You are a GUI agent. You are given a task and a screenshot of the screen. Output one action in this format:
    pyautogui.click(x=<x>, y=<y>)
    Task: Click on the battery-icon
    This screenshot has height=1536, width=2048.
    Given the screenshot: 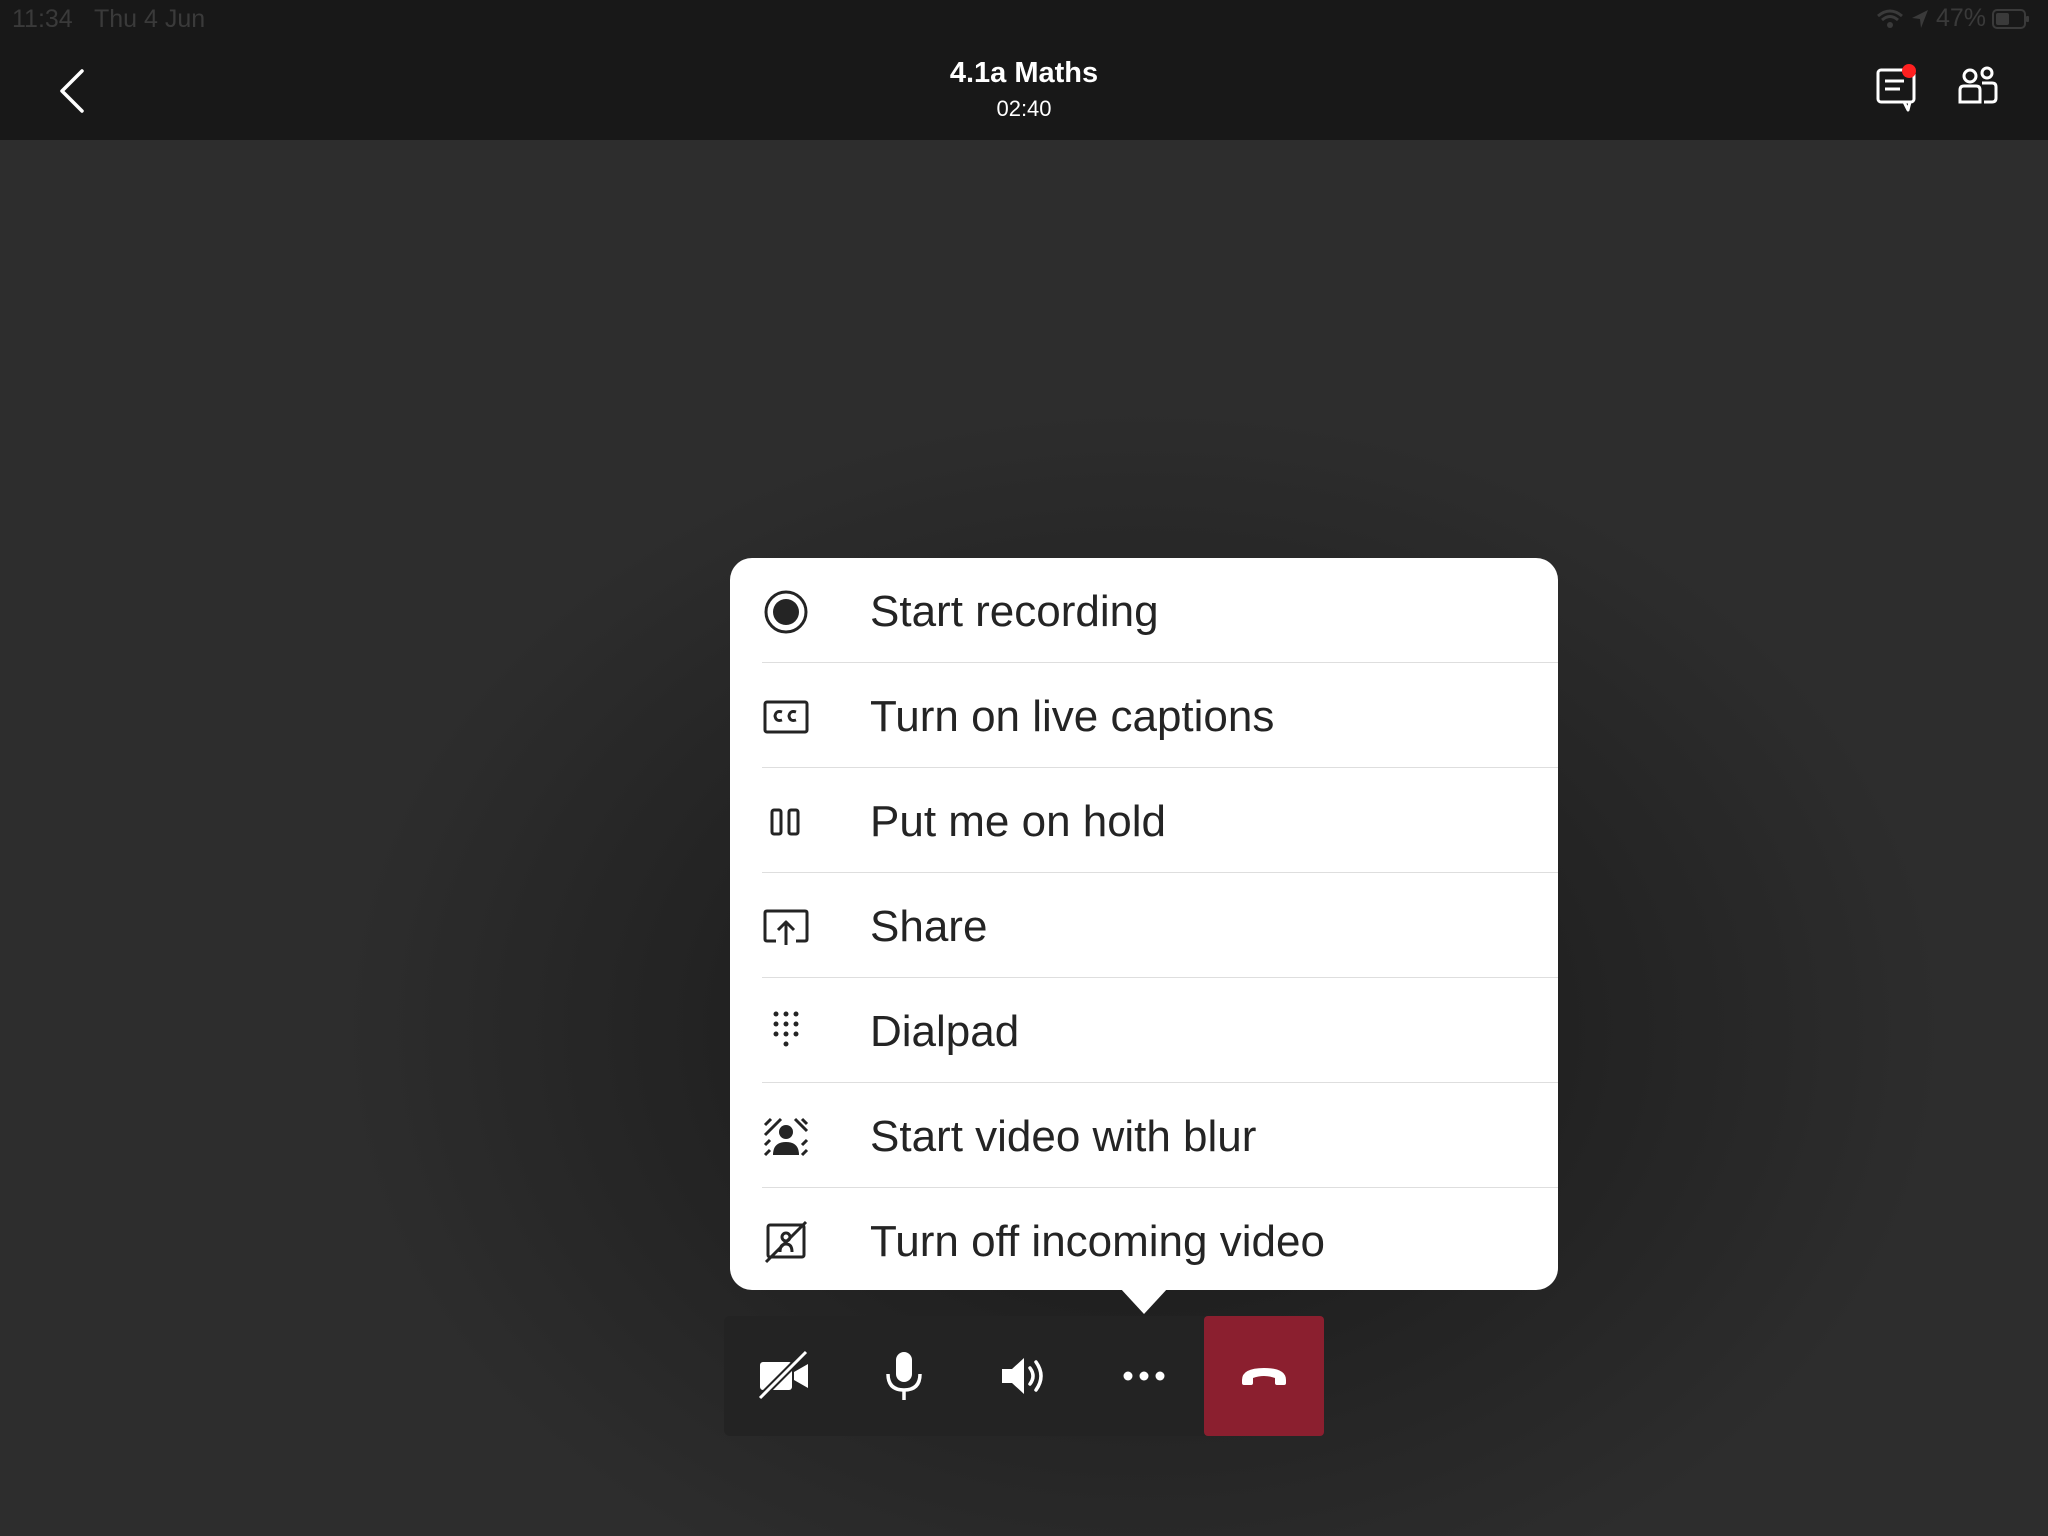 What is the action you would take?
    pyautogui.click(x=2011, y=19)
    